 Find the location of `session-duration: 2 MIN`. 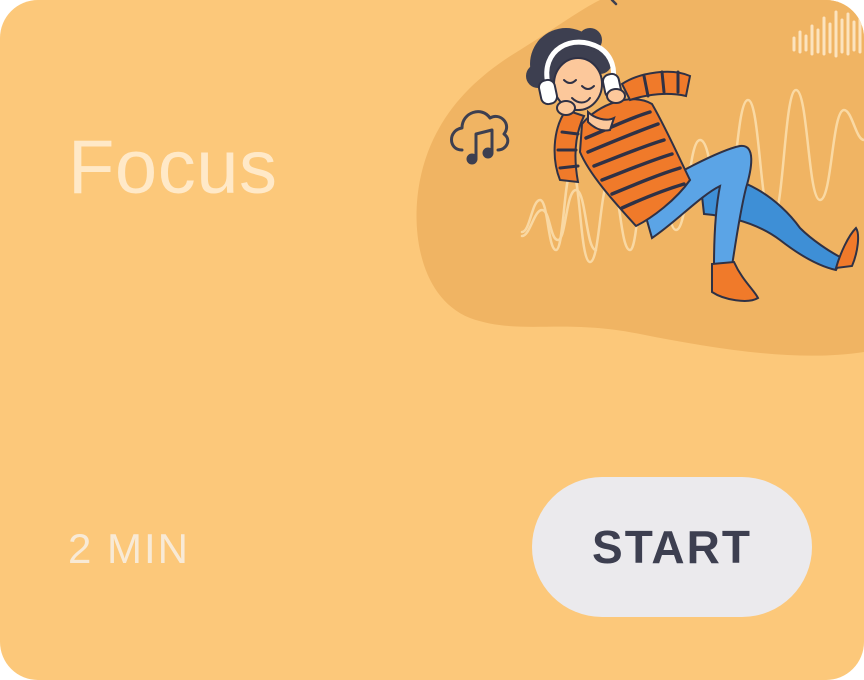

session-duration: 2 MIN is located at coordinates (129, 548).